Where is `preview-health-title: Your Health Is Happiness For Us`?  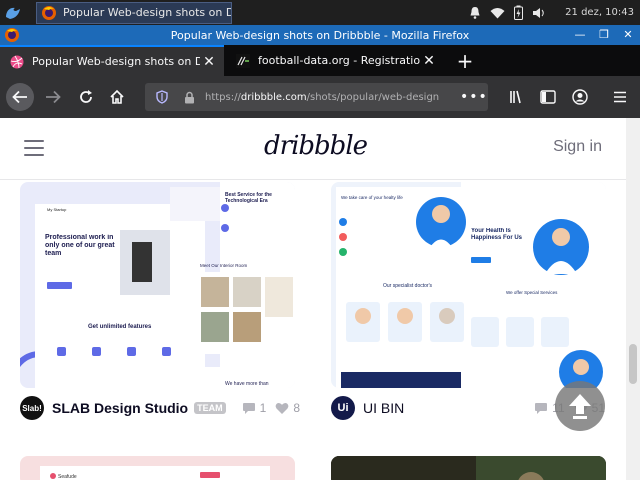 preview-health-title: Your Health Is Happiness For Us is located at coordinates (497, 234).